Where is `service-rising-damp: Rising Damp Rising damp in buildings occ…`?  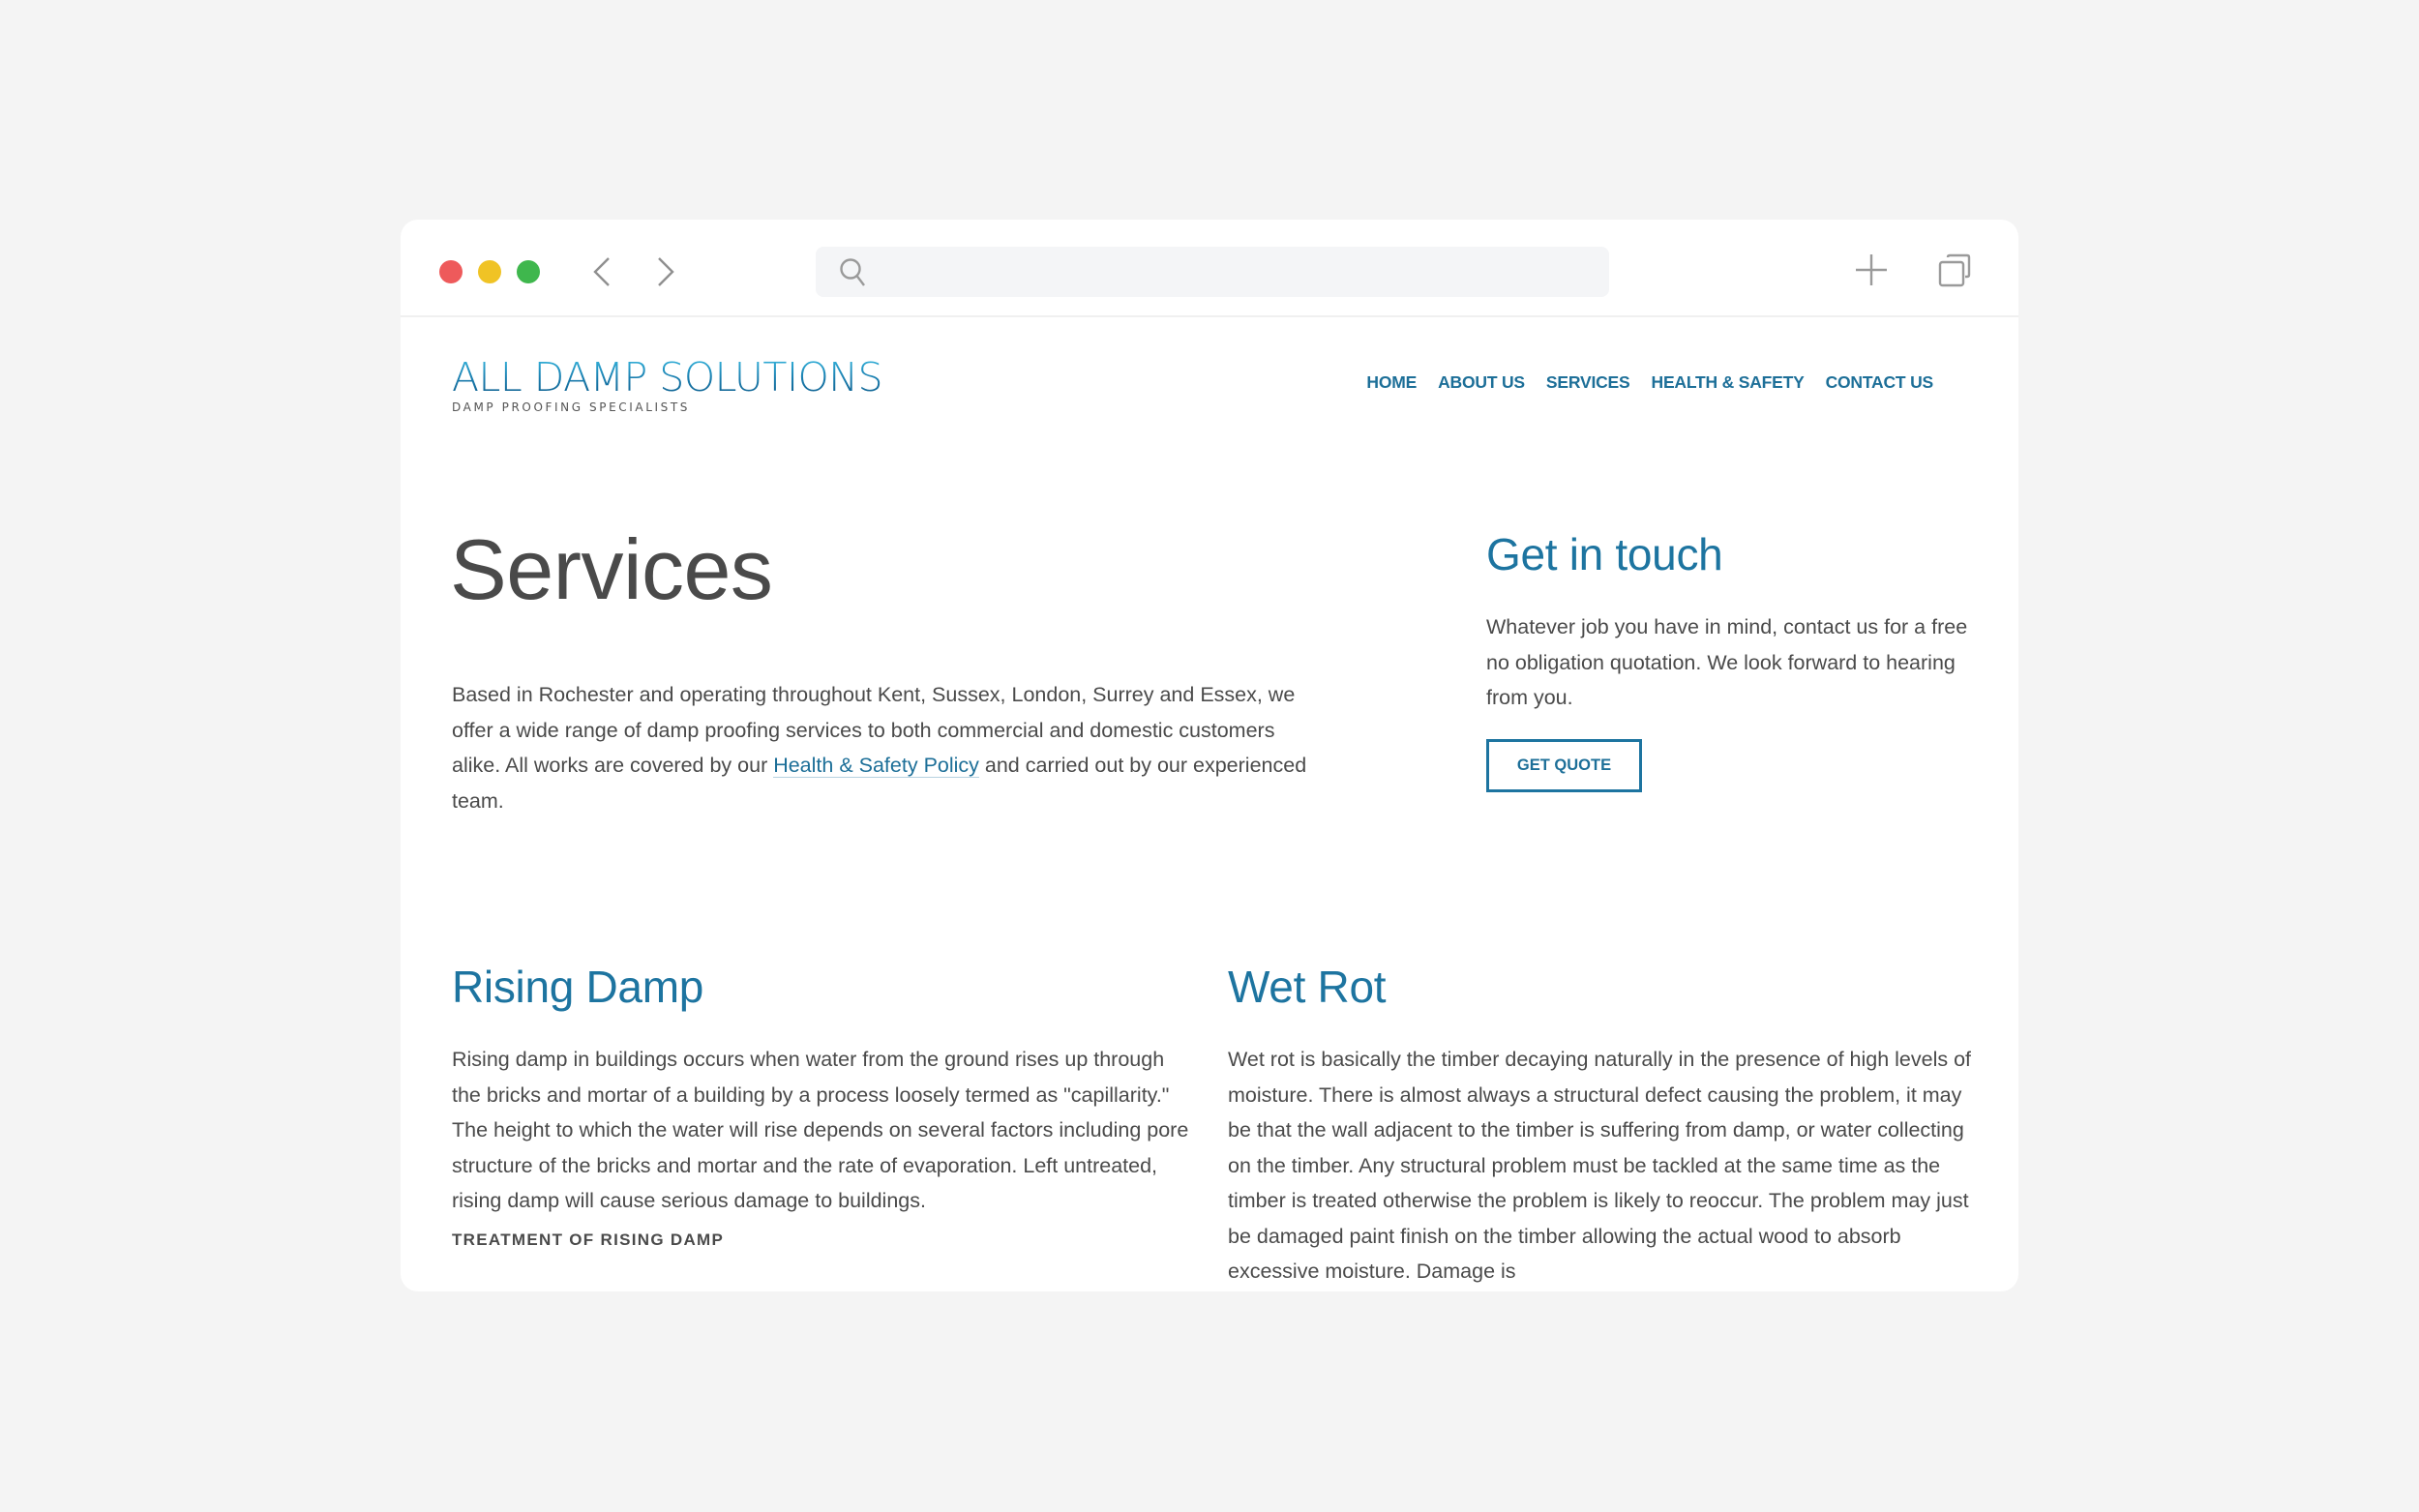
service-rising-damp: Rising Damp Rising damp in buildings occ… is located at coordinates (825, 1107).